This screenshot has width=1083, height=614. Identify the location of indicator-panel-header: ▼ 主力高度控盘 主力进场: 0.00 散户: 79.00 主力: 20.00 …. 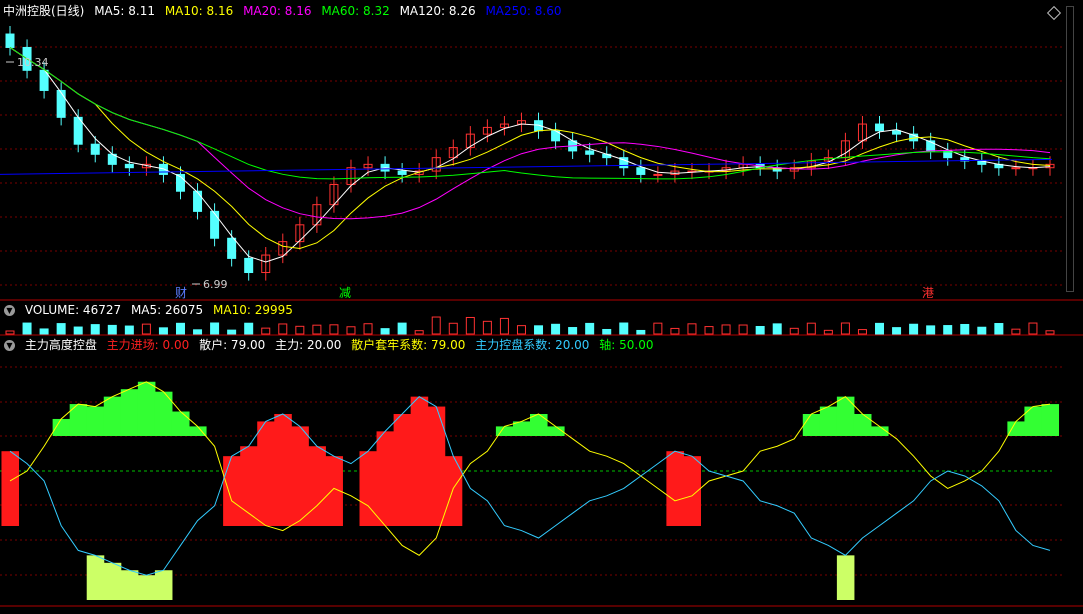
(329, 345).